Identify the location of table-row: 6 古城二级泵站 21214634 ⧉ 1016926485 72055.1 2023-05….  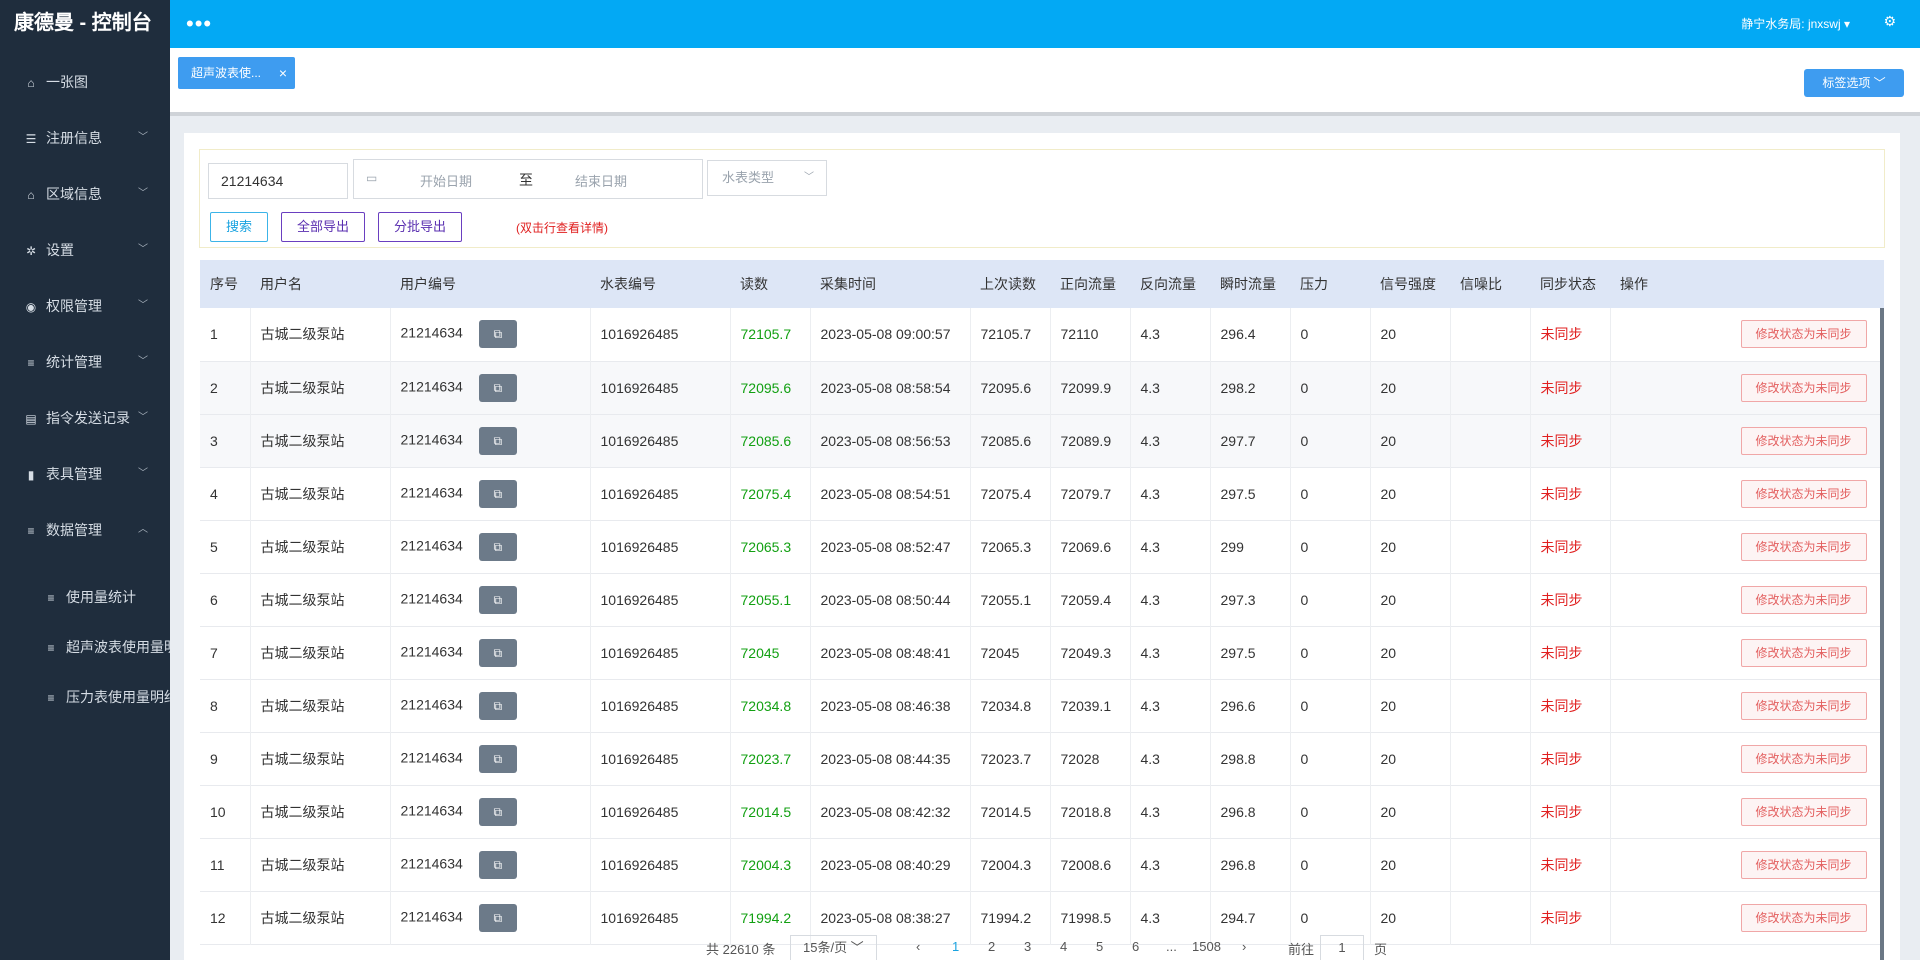
(1042, 599).